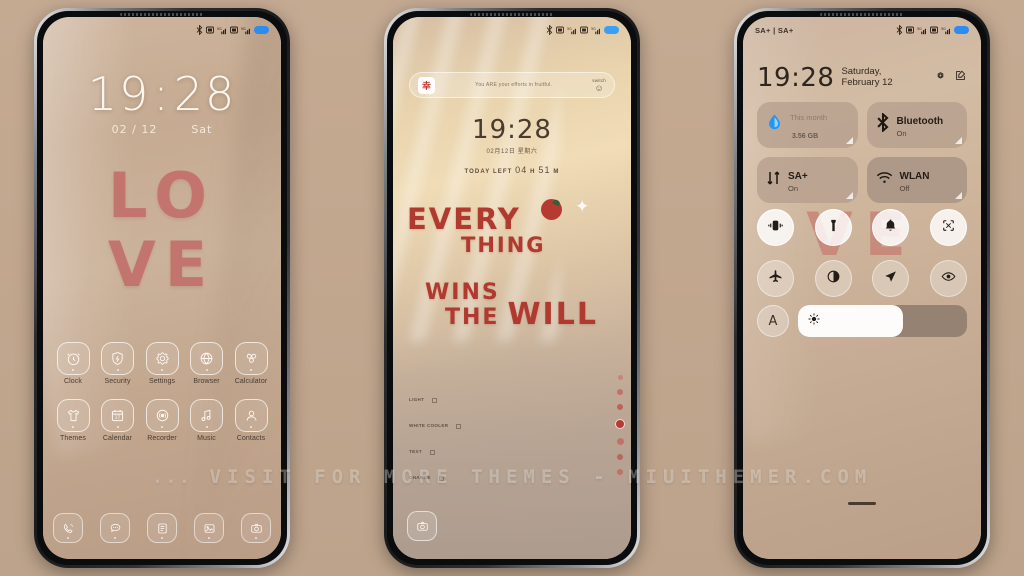 The image size is (1024, 576). What do you see at coordinates (775, 278) in the screenshot?
I see `toggle-airplane-mode` at bounding box center [775, 278].